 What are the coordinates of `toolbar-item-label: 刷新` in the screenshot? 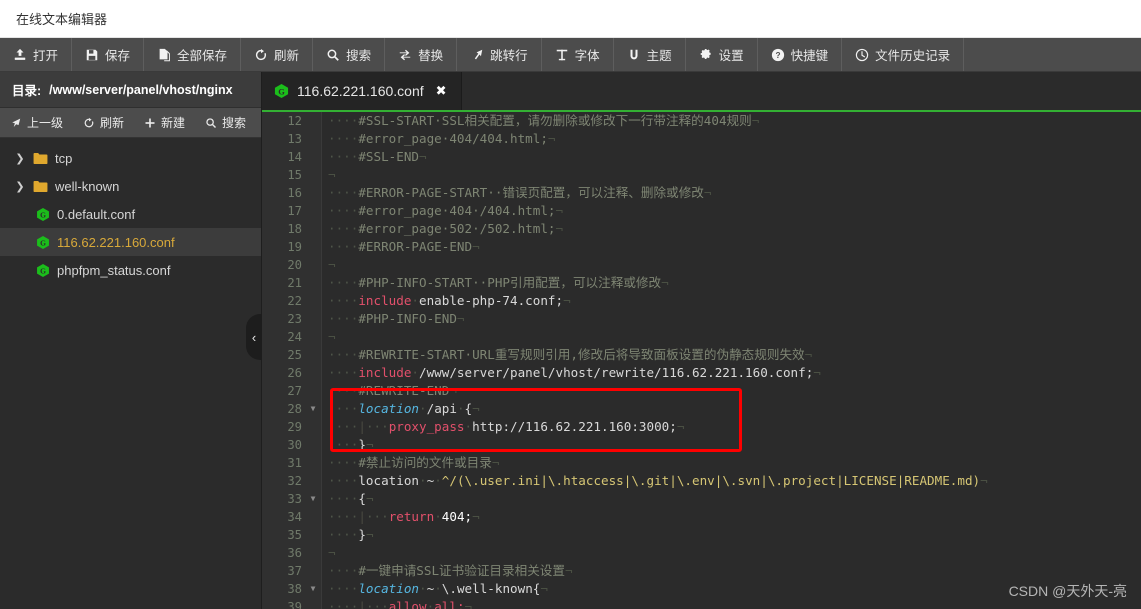 It's located at (287, 56).